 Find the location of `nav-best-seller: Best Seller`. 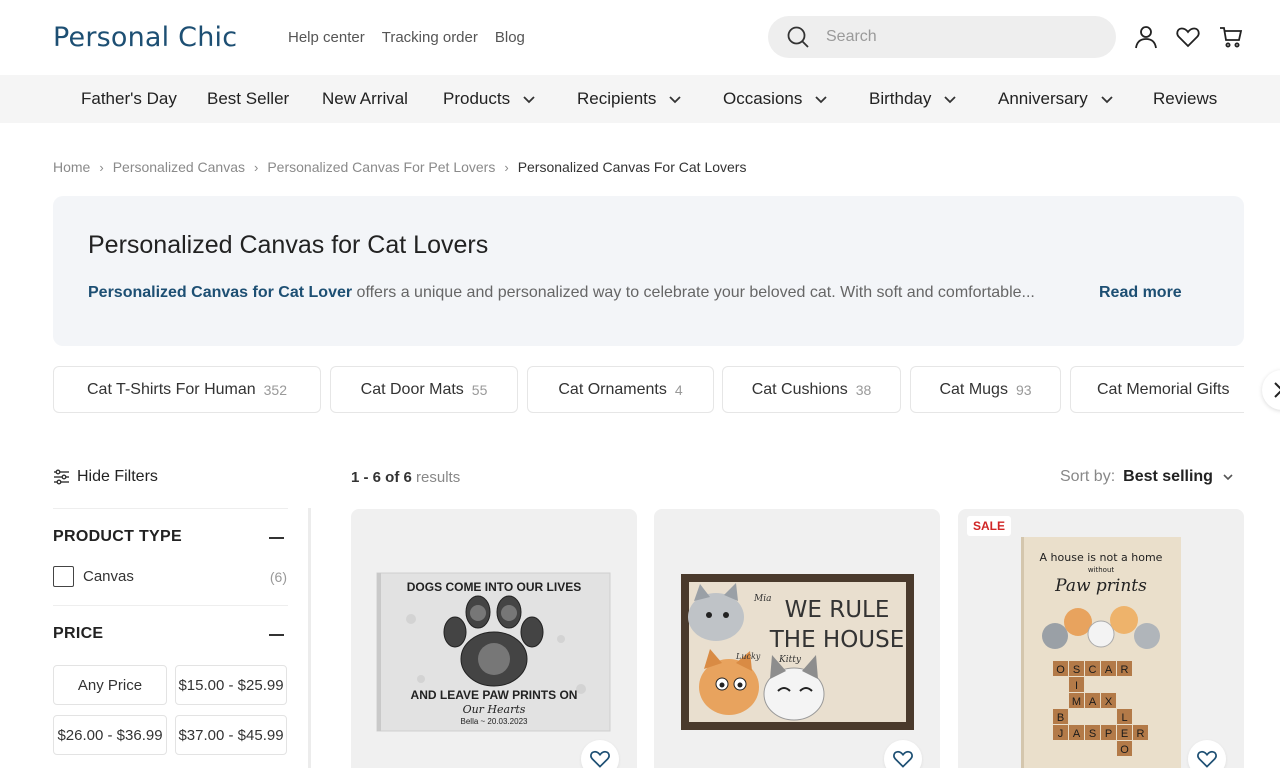

nav-best-seller: Best Seller is located at coordinates (248, 99).